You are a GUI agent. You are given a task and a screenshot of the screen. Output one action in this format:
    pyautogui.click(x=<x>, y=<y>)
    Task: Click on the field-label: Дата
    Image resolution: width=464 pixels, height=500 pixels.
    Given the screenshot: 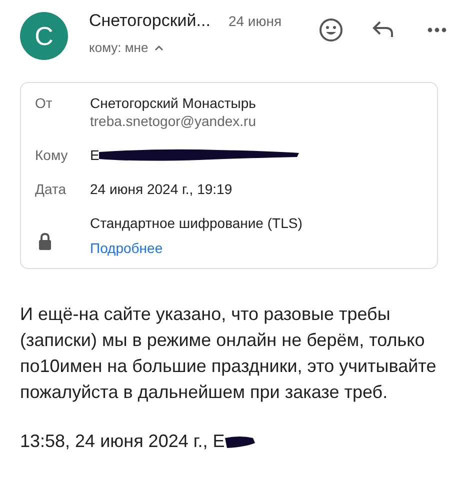 What is the action you would take?
    pyautogui.click(x=50, y=189)
    